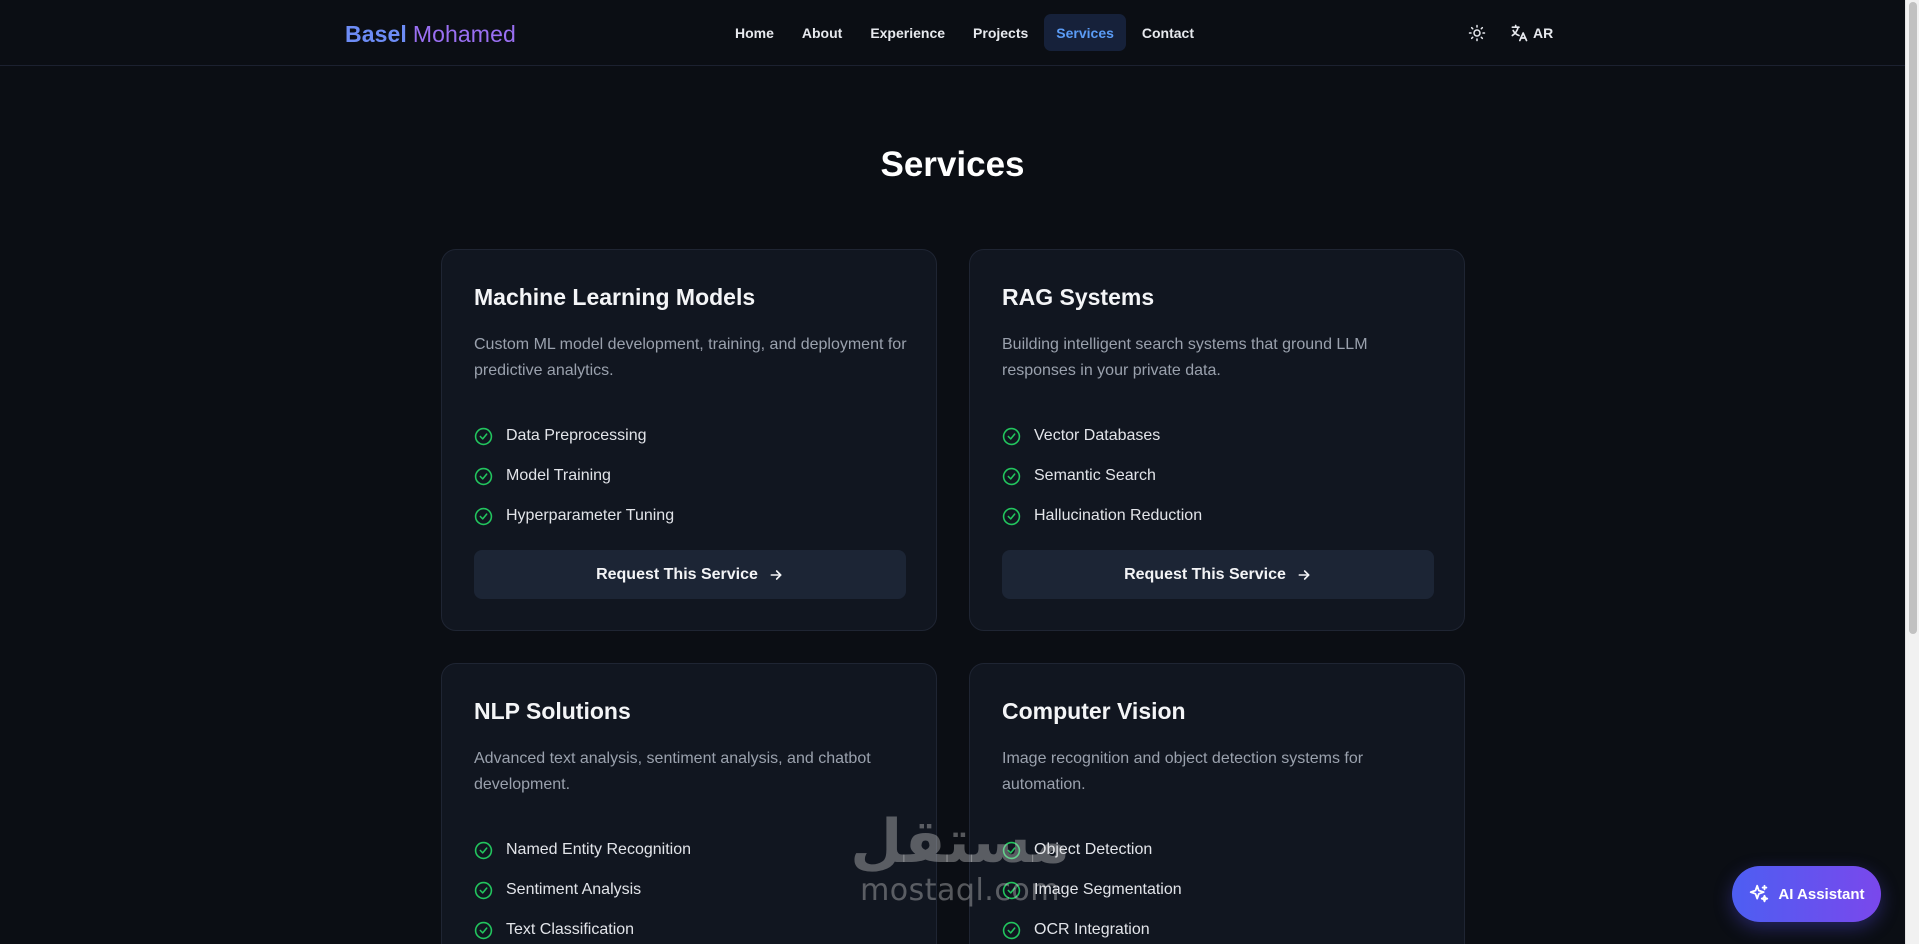  I want to click on nav-link-contact: Contact, so click(1168, 32).